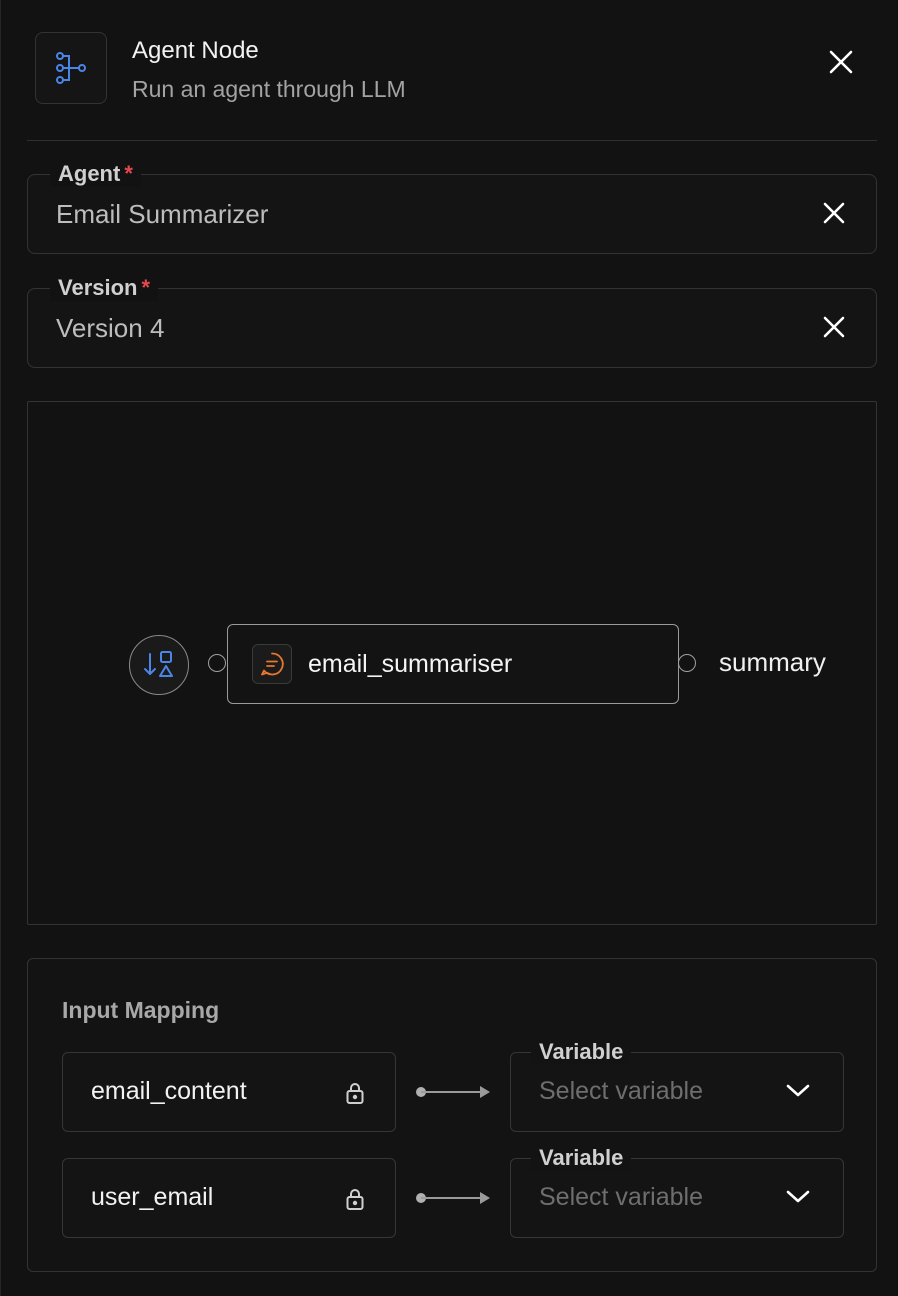  What do you see at coordinates (104, 288) in the screenshot?
I see `version-field-label: Version *` at bounding box center [104, 288].